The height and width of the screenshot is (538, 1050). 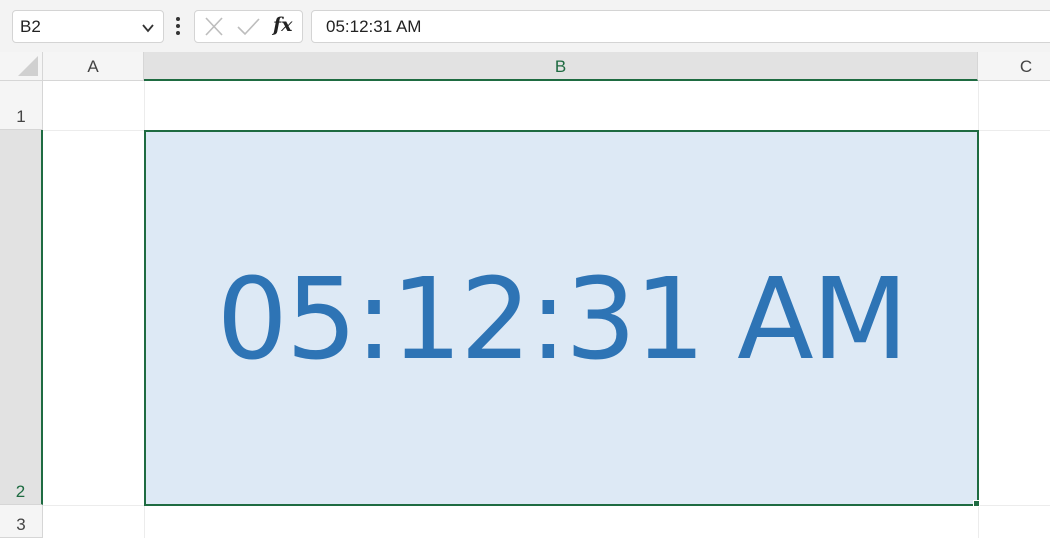 I want to click on row-header-3: 3, so click(x=21, y=521).